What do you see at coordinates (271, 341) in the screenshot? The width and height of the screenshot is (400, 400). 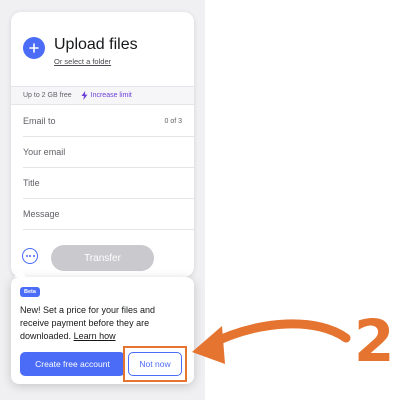 I see `callout-arrow-icon` at bounding box center [271, 341].